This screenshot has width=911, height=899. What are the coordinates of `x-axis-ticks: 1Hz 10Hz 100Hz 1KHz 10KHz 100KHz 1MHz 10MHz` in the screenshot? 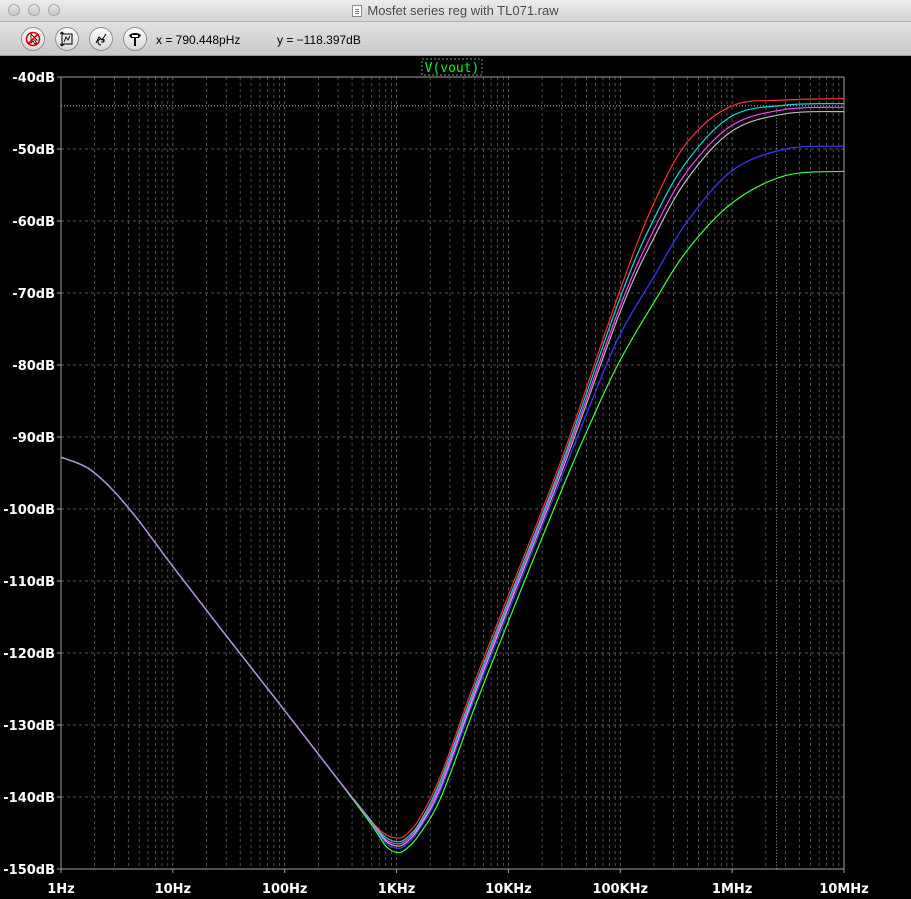 It's located at (458, 883).